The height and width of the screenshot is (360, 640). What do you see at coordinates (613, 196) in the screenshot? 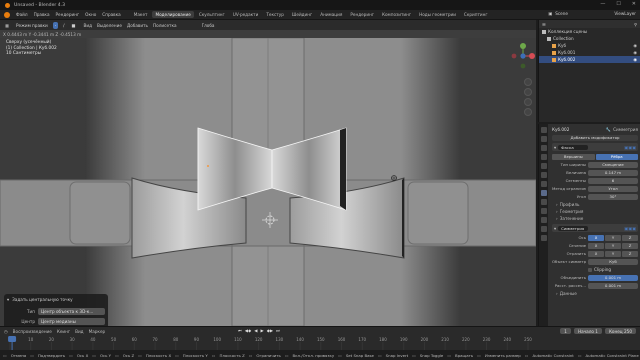
I see `bevel-property-field: 30°` at bounding box center [613, 196].